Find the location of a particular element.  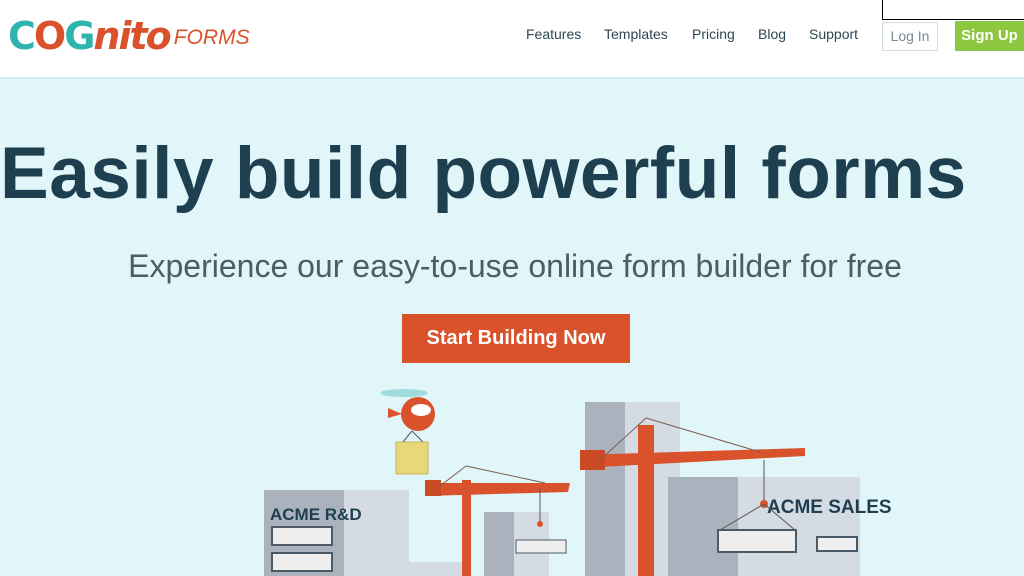

logo-cog: COG is located at coordinates (51, 36).